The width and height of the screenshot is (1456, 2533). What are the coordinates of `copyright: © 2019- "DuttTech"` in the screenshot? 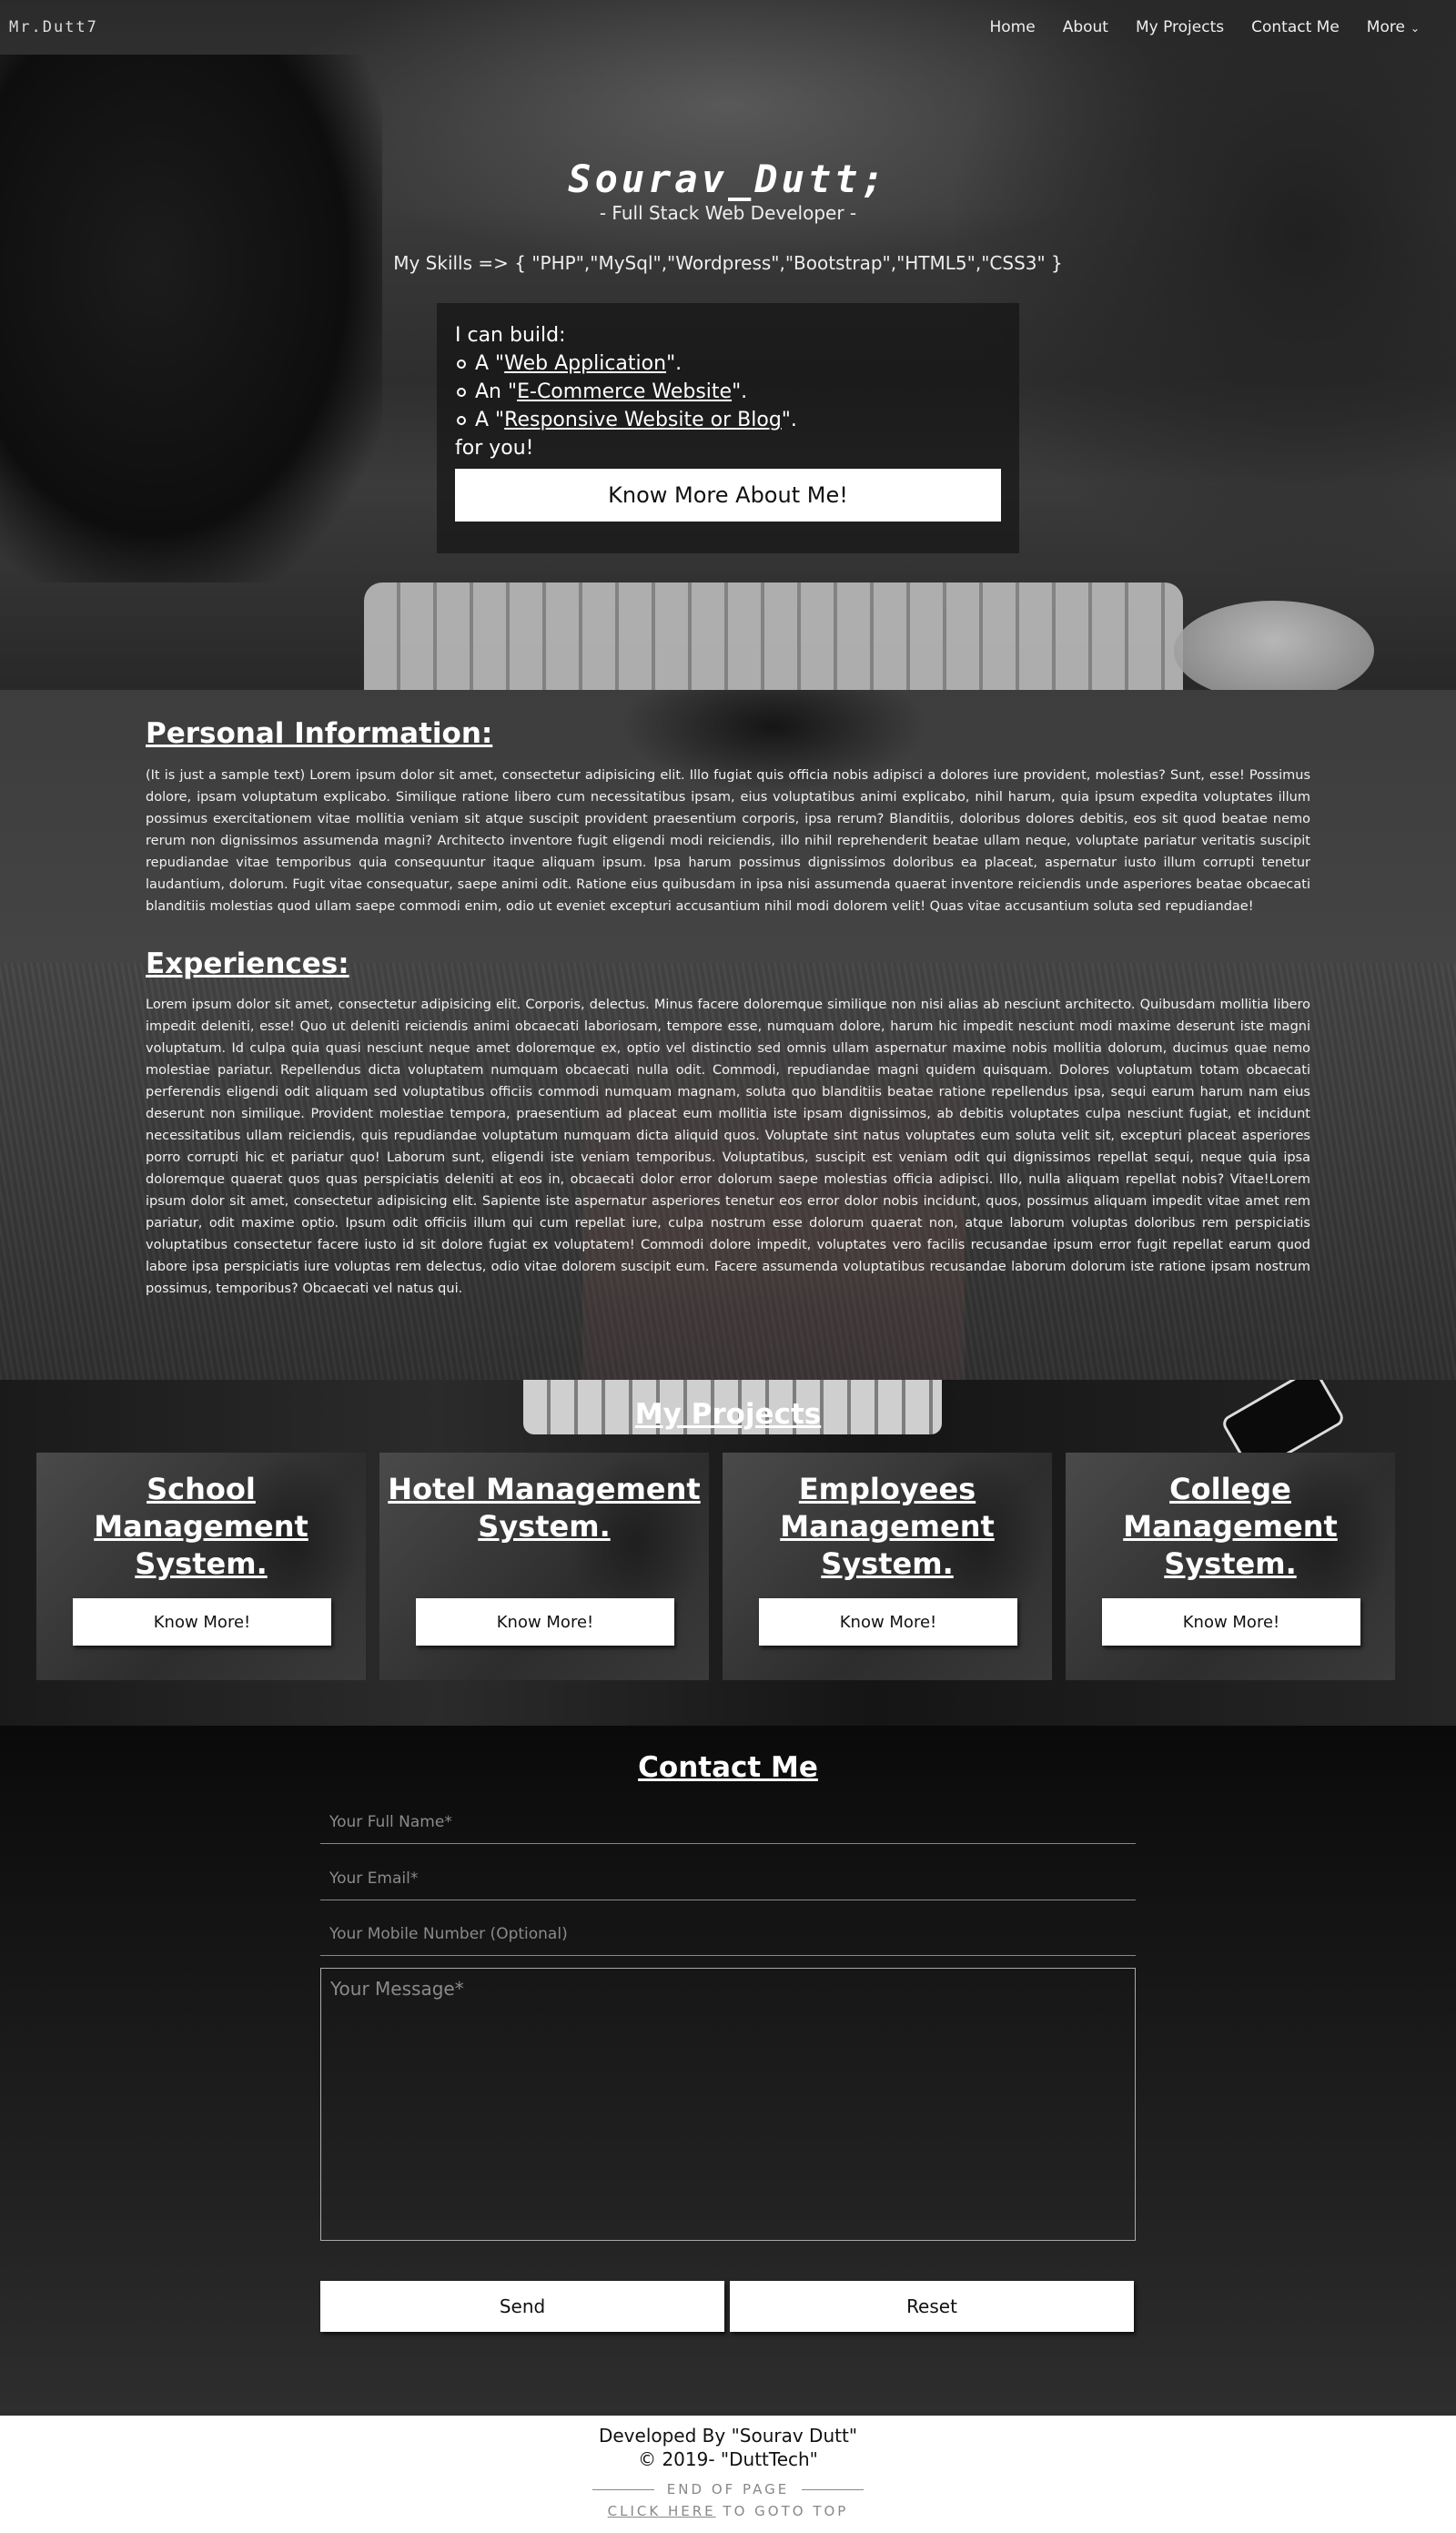 It's located at (728, 2459).